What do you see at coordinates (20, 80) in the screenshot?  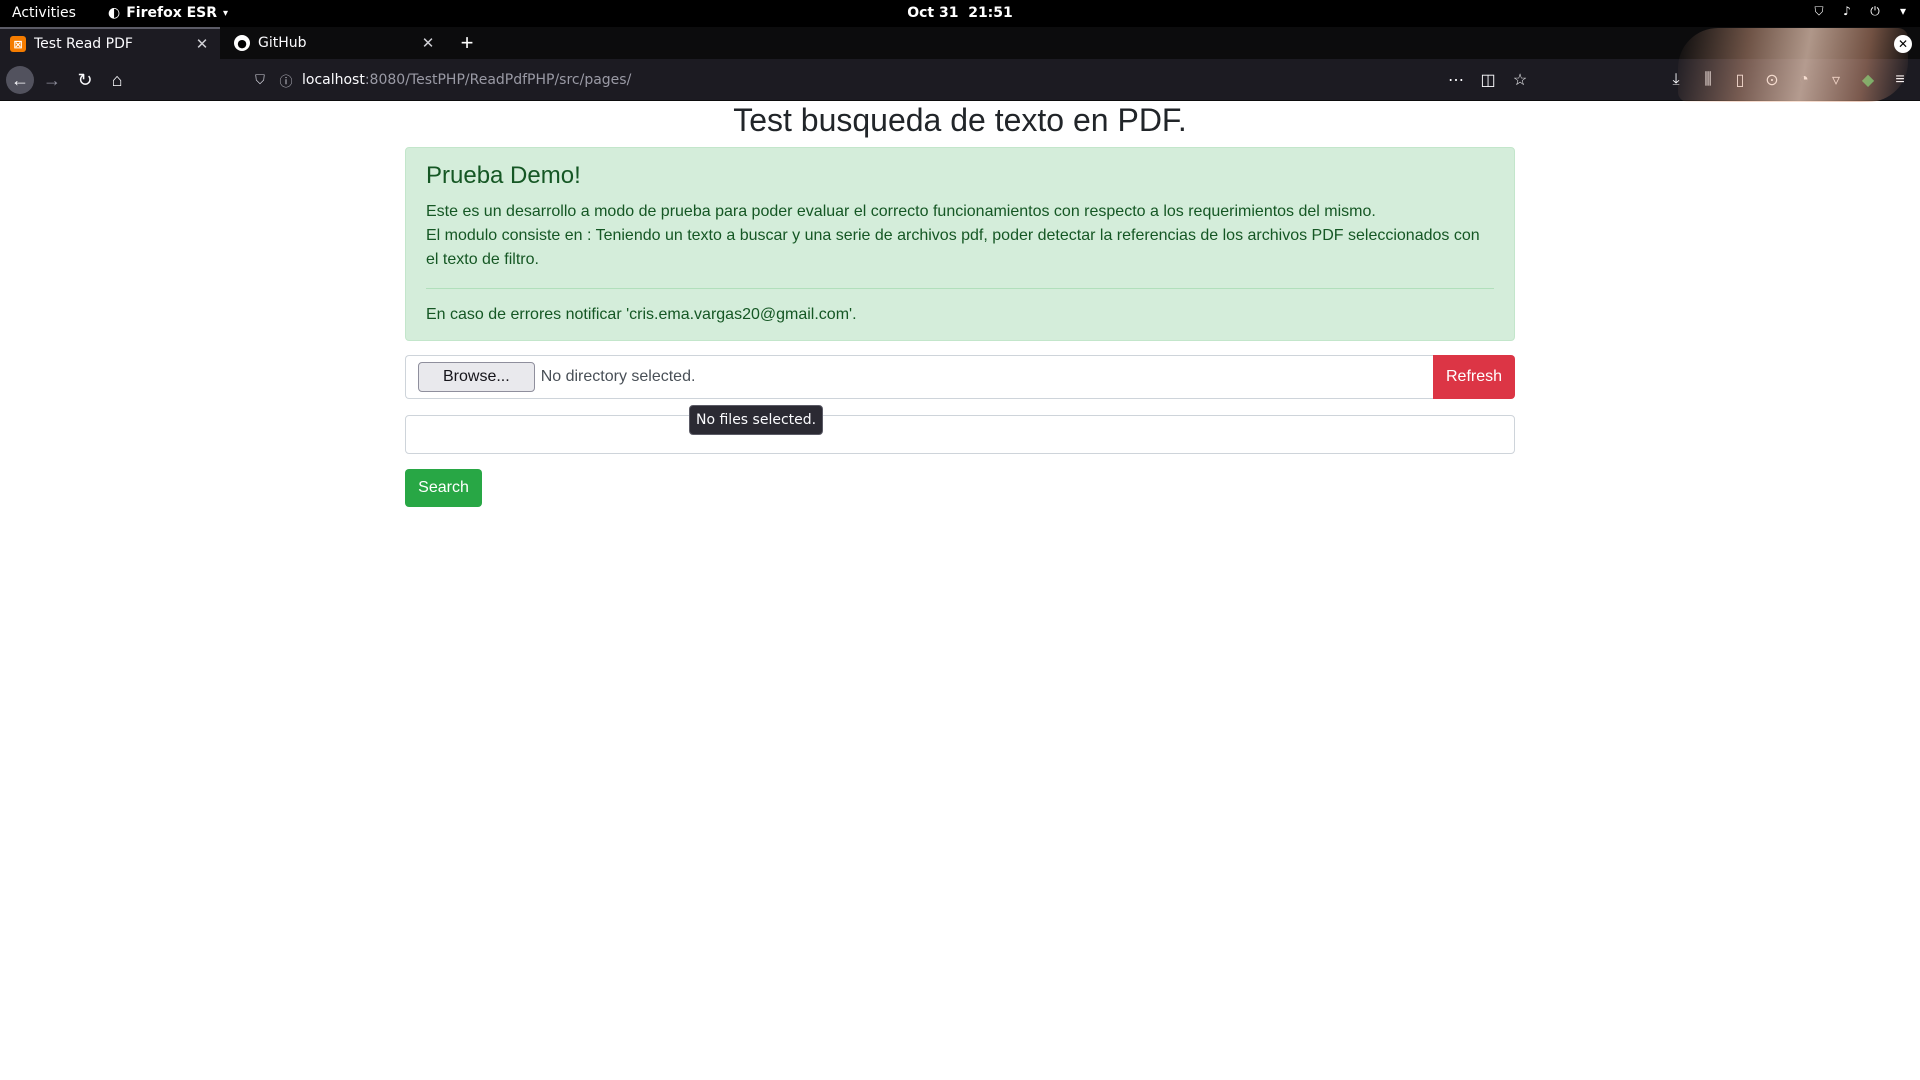 I see `back-button: ←` at bounding box center [20, 80].